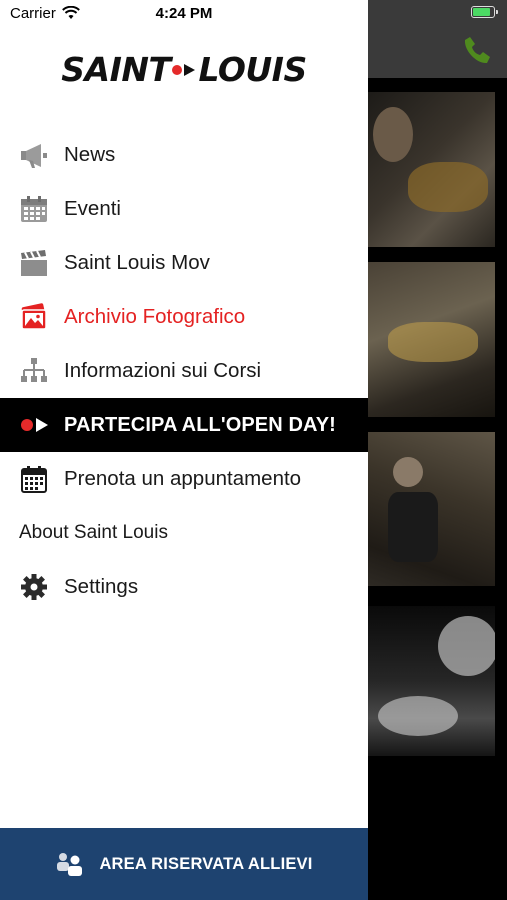  I want to click on clapperboard-icon, so click(34, 263).